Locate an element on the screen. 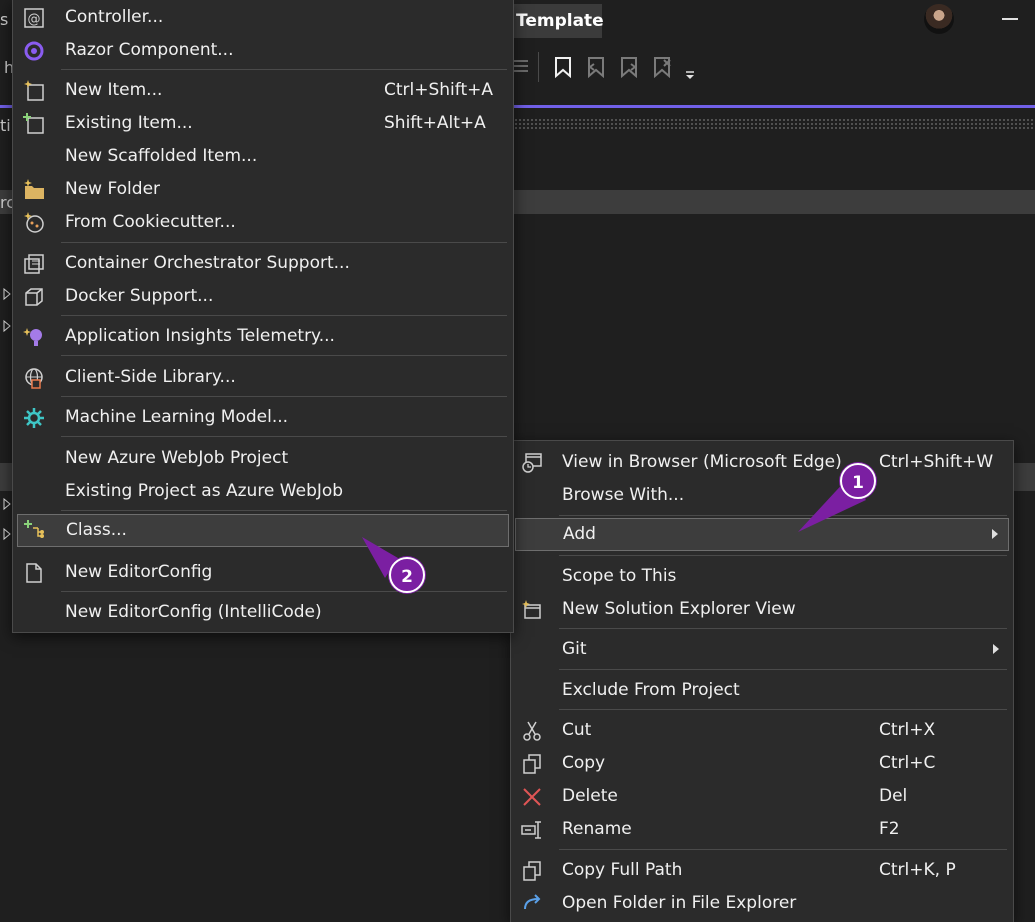 The height and width of the screenshot is (922, 1035). user-avatar is located at coordinates (939, 19).